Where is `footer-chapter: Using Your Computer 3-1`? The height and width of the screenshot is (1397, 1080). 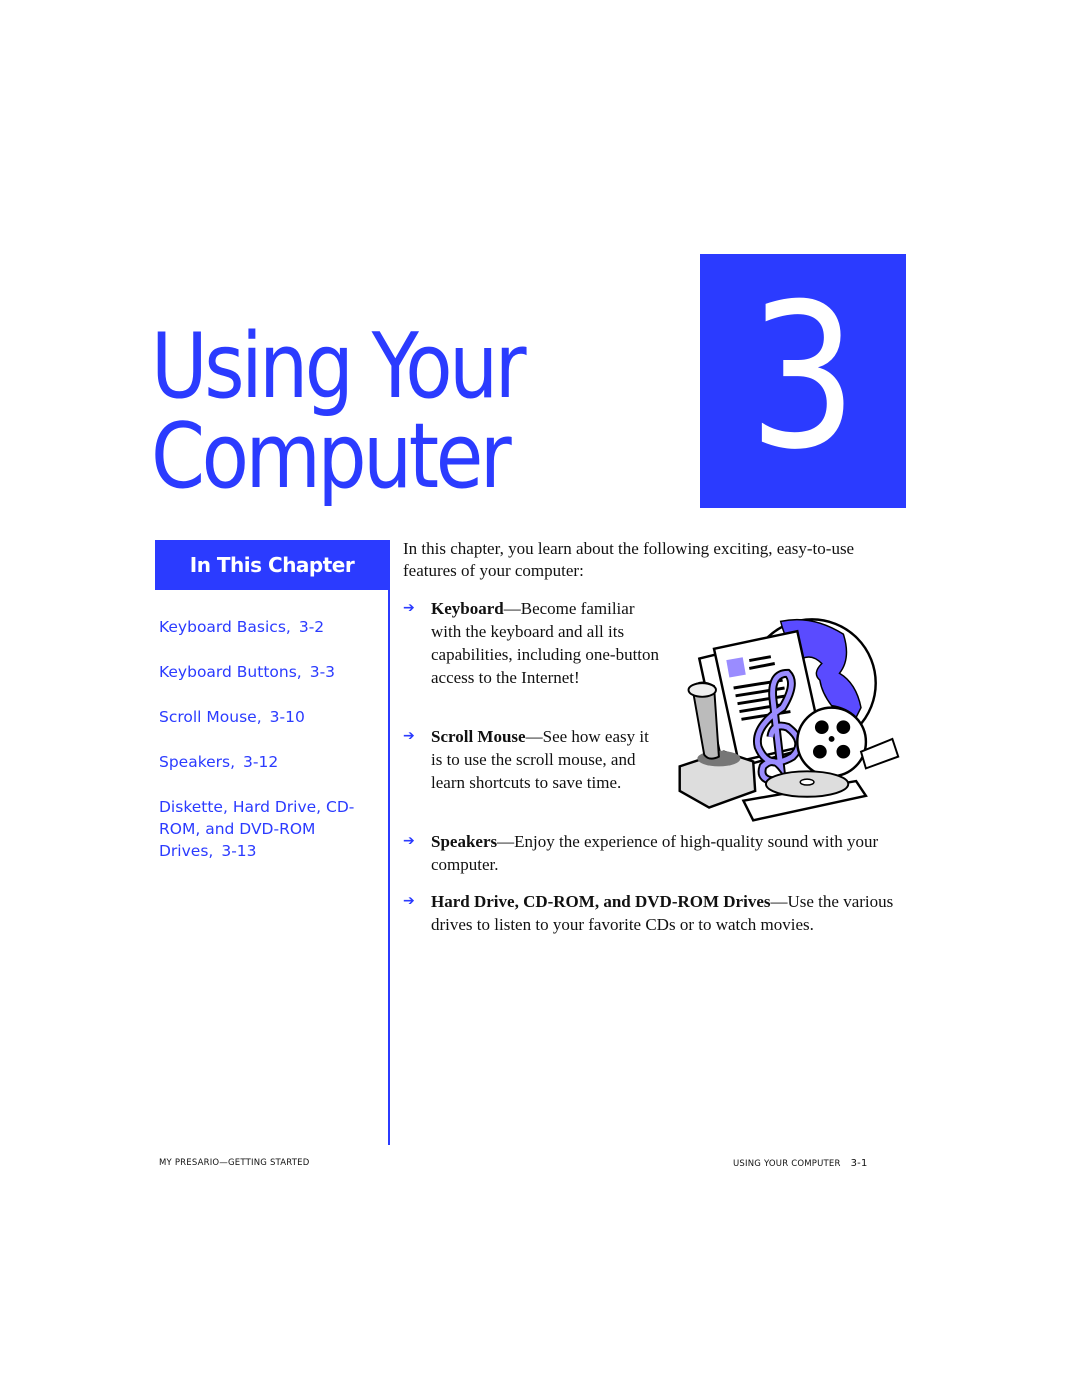 footer-chapter: Using Your Computer 3-1 is located at coordinates (800, 1163).